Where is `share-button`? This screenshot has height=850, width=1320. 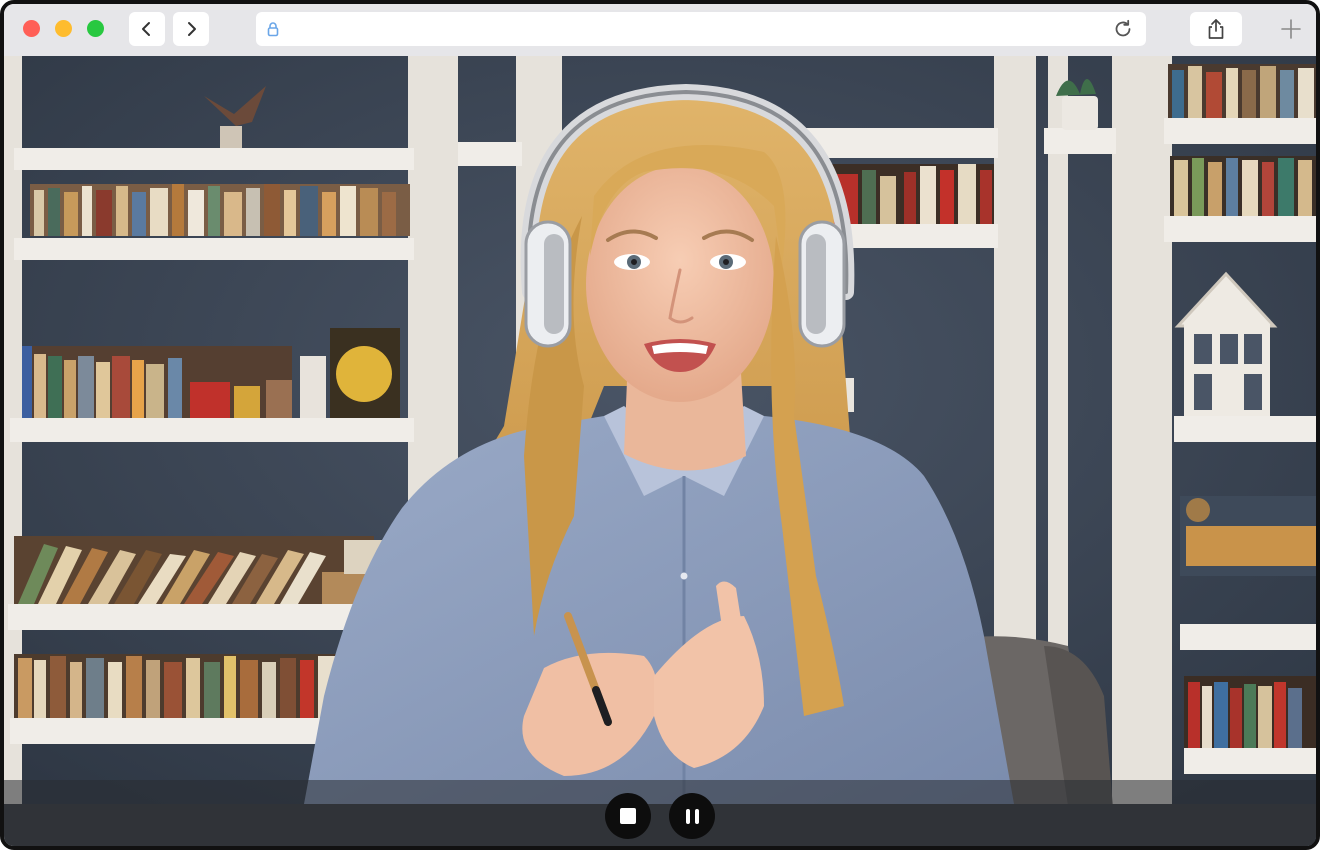
share-button is located at coordinates (1216, 29).